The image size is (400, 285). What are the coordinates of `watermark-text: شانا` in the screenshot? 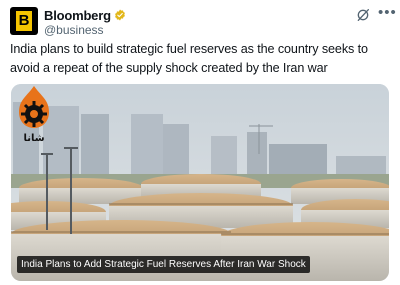 It's located at (33, 138).